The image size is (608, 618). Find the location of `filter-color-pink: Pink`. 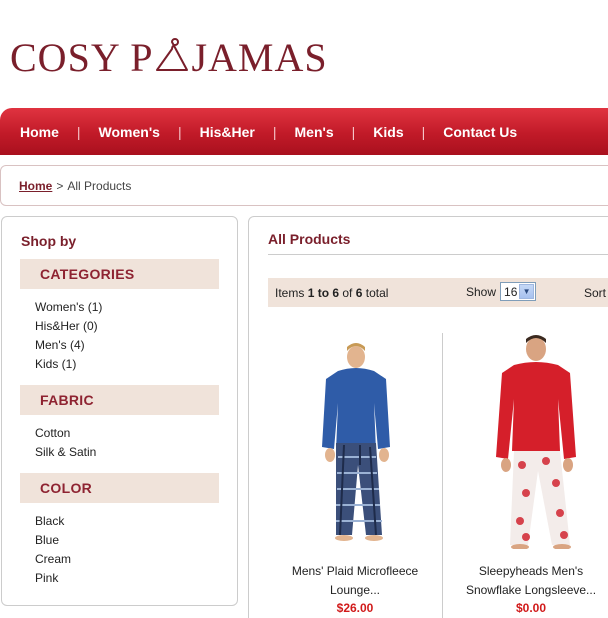

filter-color-pink: Pink is located at coordinates (127, 578).